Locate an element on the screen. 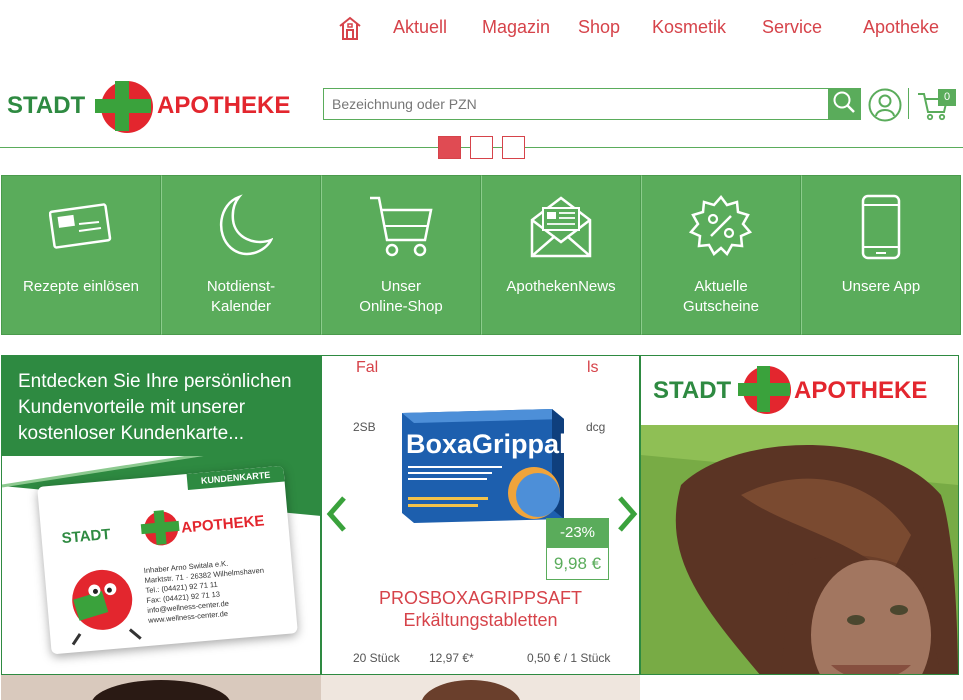 The width and height of the screenshot is (963, 700). product-old-price: 12,97 €* is located at coordinates (451, 658).